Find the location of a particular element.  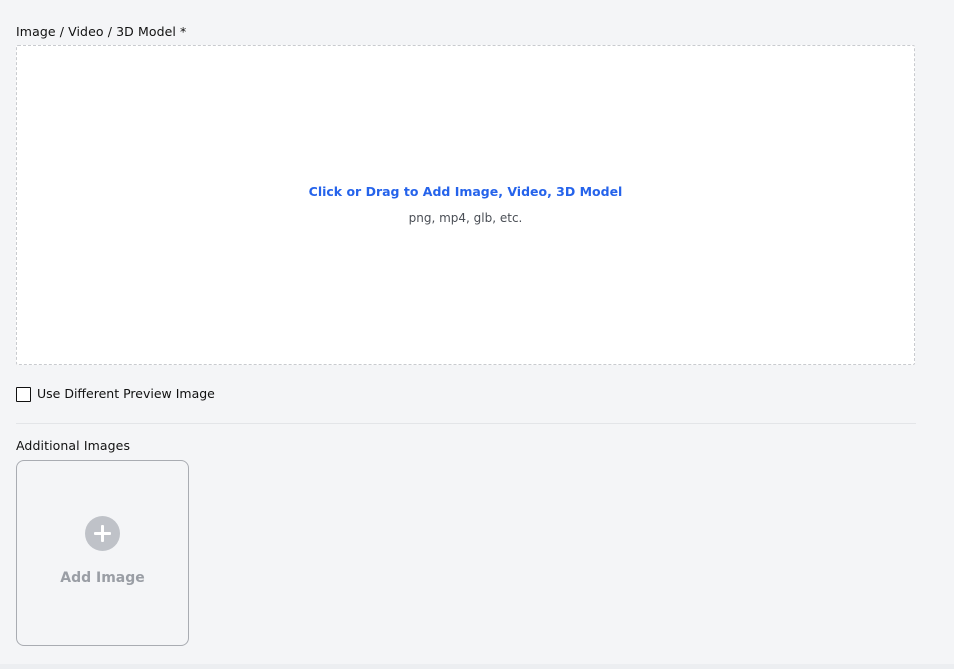

media-field-label: Image / Video / 3D Model * is located at coordinates (101, 31).